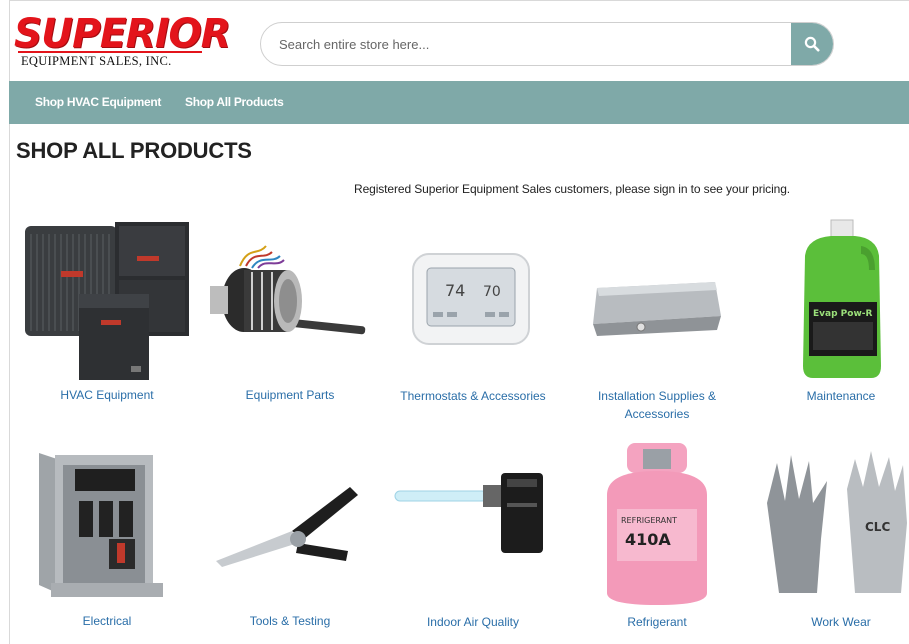  I want to click on uv-light-image, so click(468, 513).